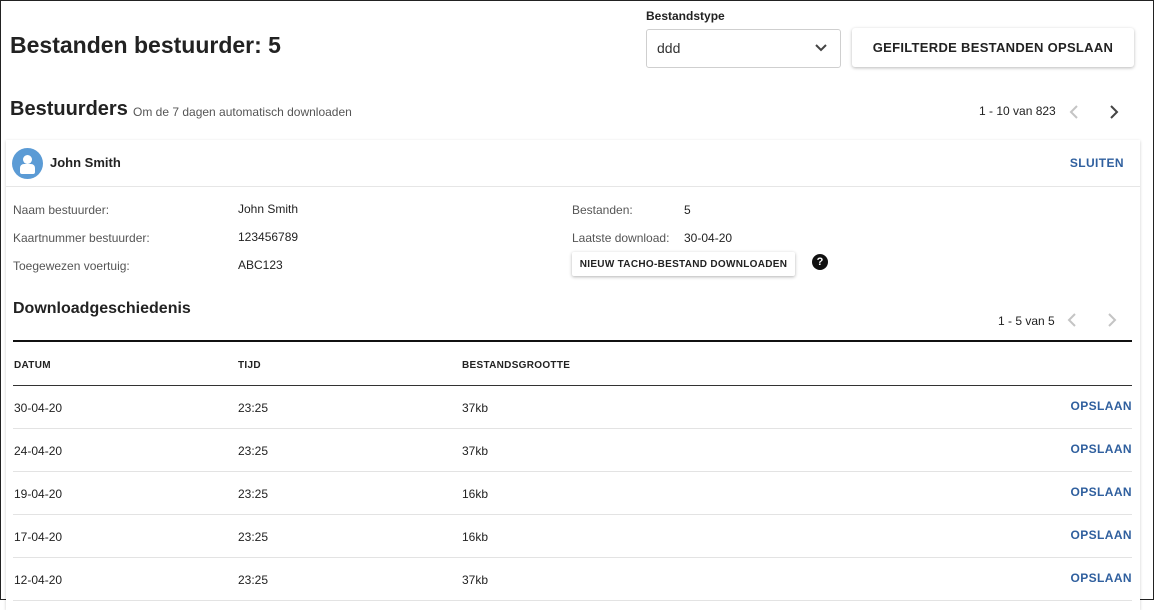 The height and width of the screenshot is (610, 1154). What do you see at coordinates (683, 264) in the screenshot?
I see `download-tacho-file-button: NIEUW TACHO-BESTAND DOWNLOADEN` at bounding box center [683, 264].